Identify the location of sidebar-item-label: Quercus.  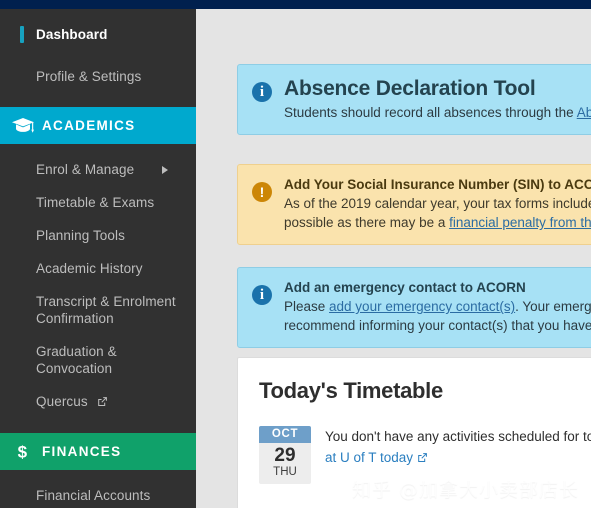
(62, 401).